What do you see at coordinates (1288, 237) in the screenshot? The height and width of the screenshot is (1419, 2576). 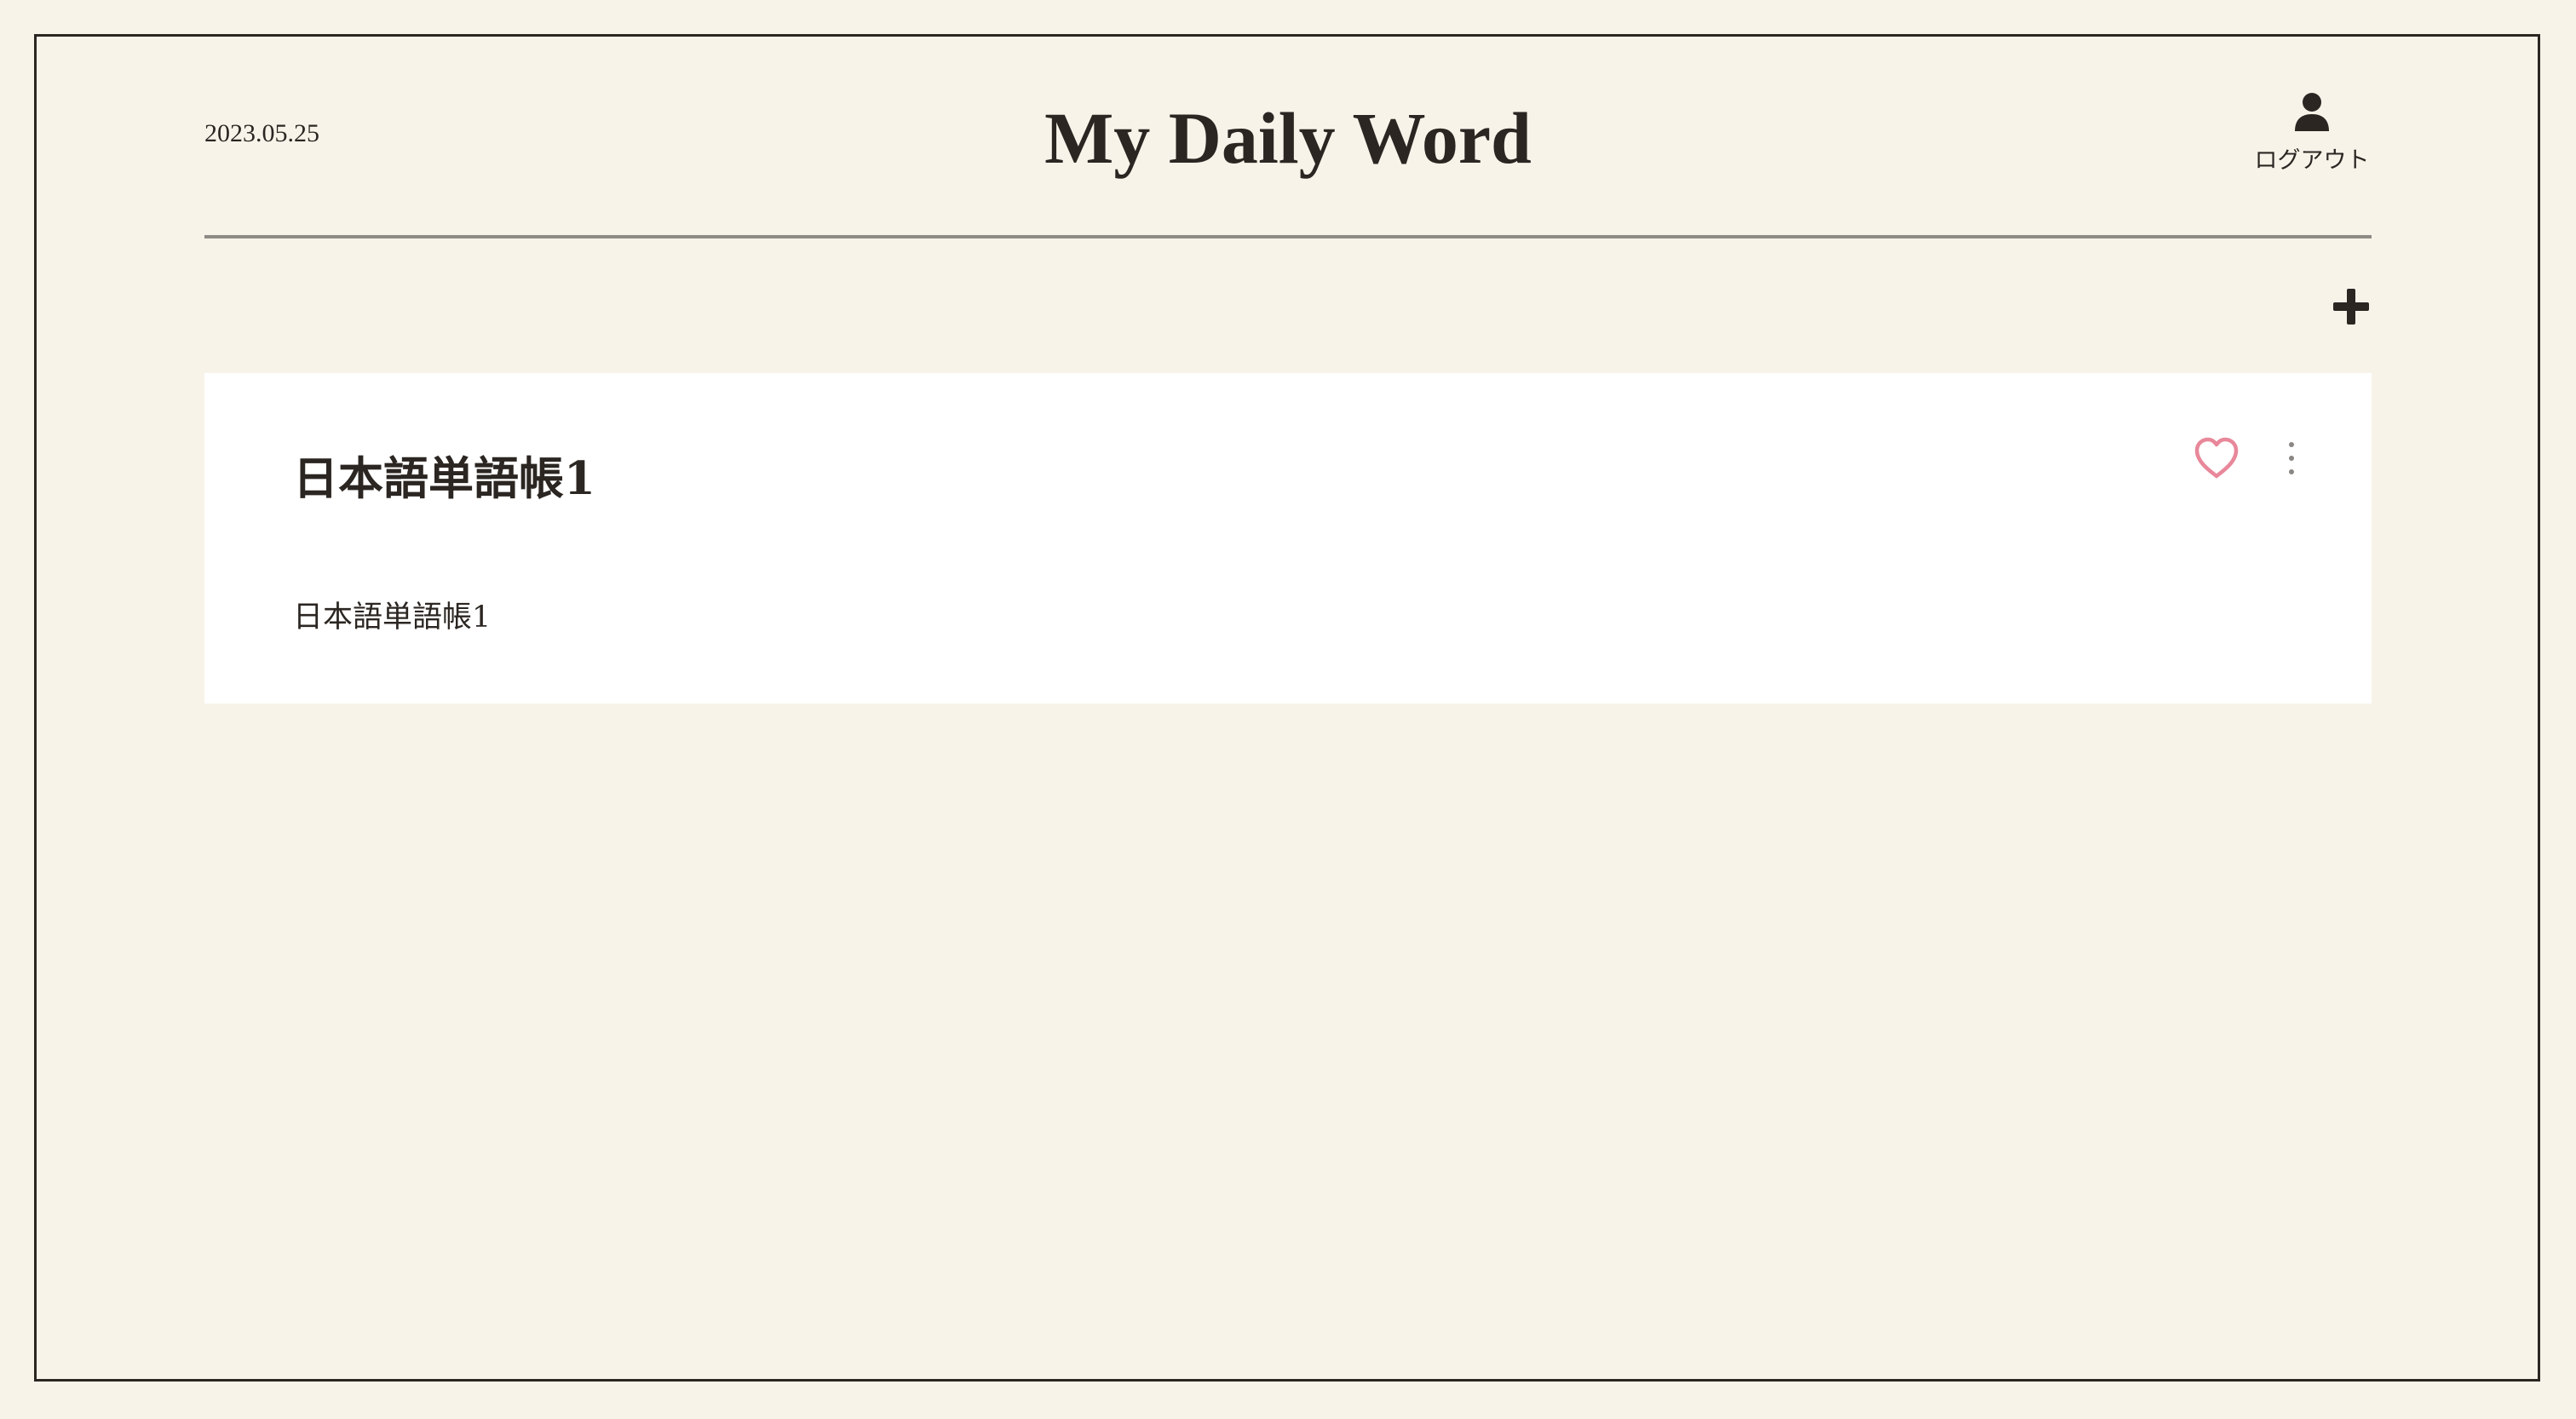 I see `header-divider` at bounding box center [1288, 237].